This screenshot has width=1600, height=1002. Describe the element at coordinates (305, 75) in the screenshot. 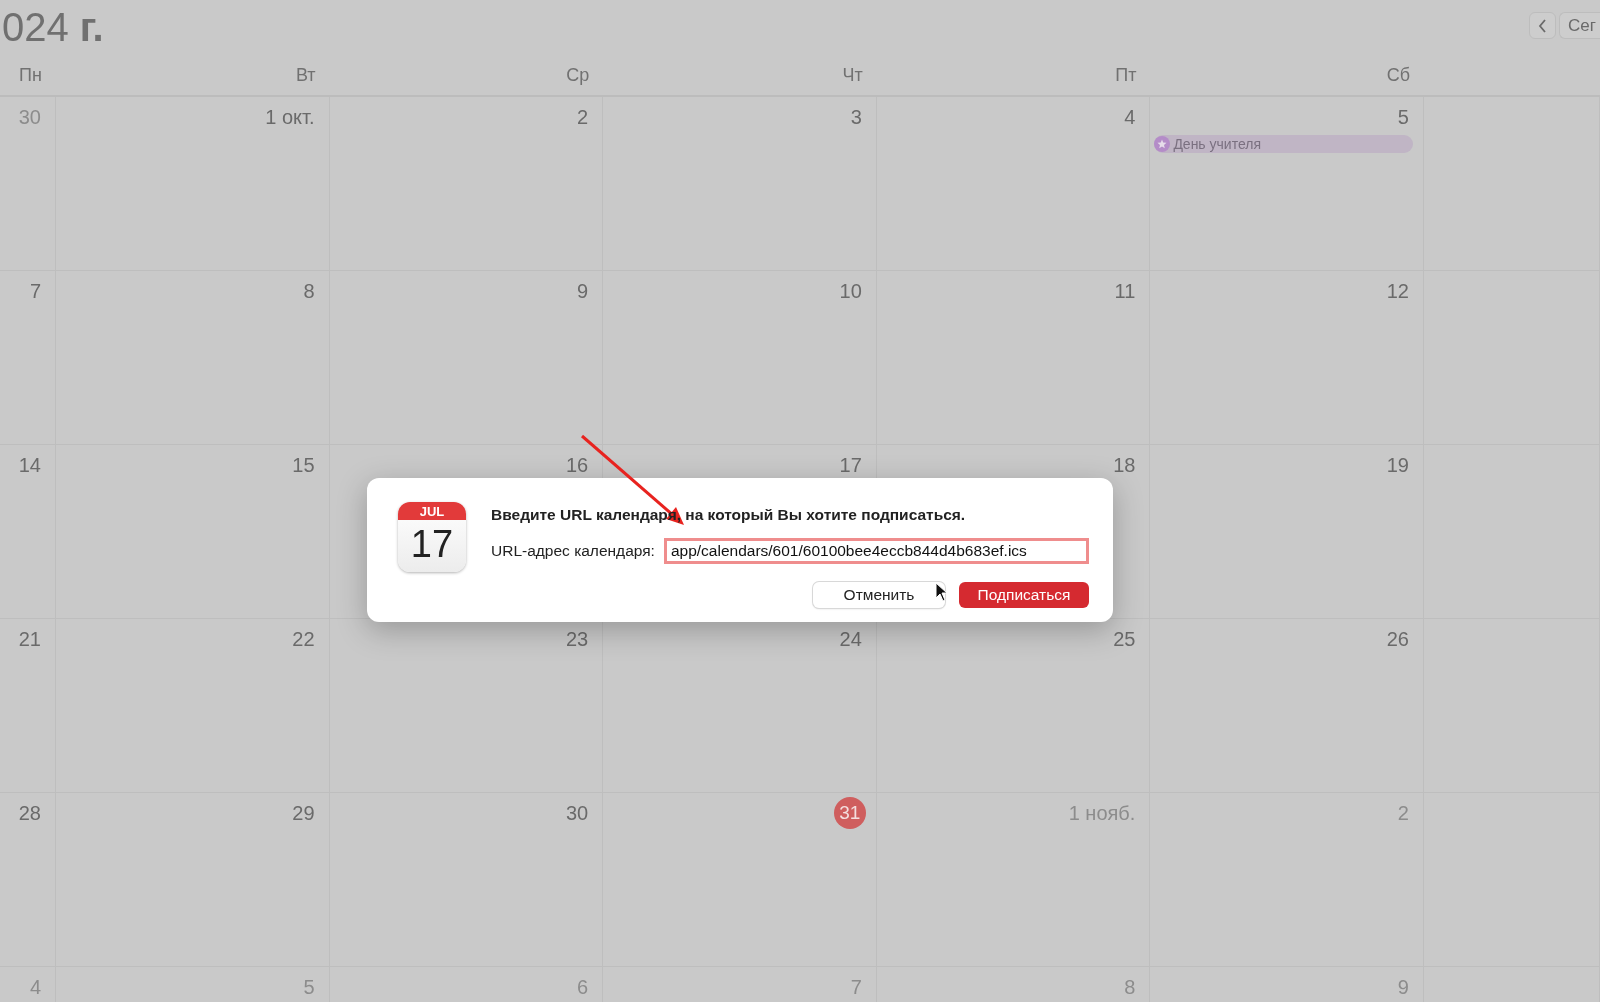

I see `weekday-label: Вт` at that location.